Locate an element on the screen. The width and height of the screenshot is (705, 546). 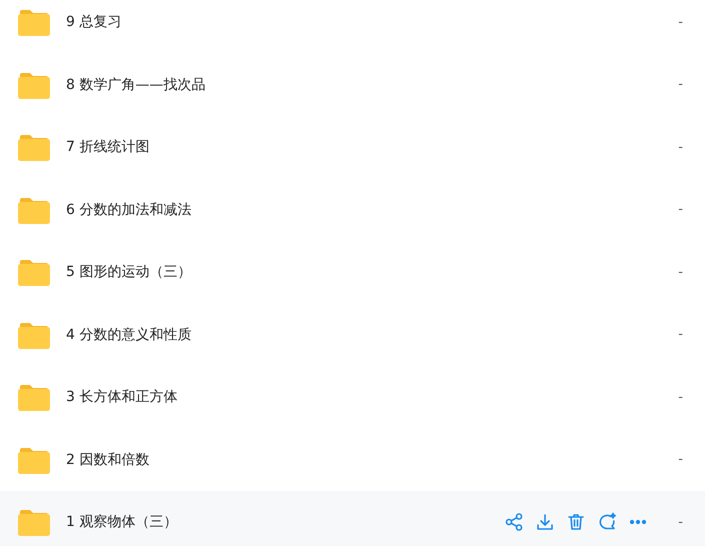
trash-icon is located at coordinates (576, 522).